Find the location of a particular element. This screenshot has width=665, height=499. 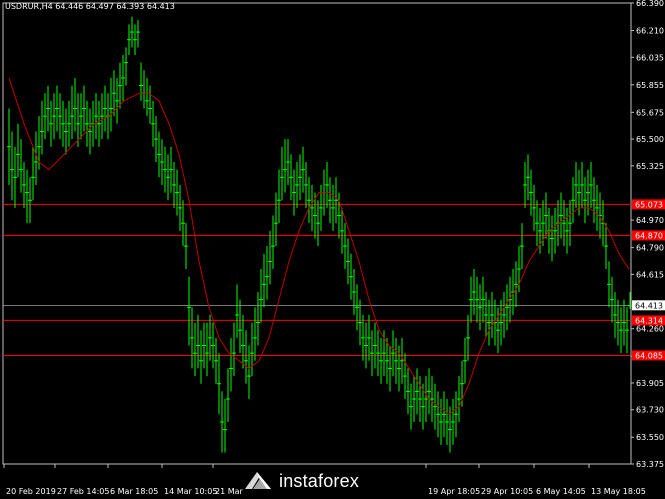

time-axis-label: 6 May 14:05 is located at coordinates (561, 491).